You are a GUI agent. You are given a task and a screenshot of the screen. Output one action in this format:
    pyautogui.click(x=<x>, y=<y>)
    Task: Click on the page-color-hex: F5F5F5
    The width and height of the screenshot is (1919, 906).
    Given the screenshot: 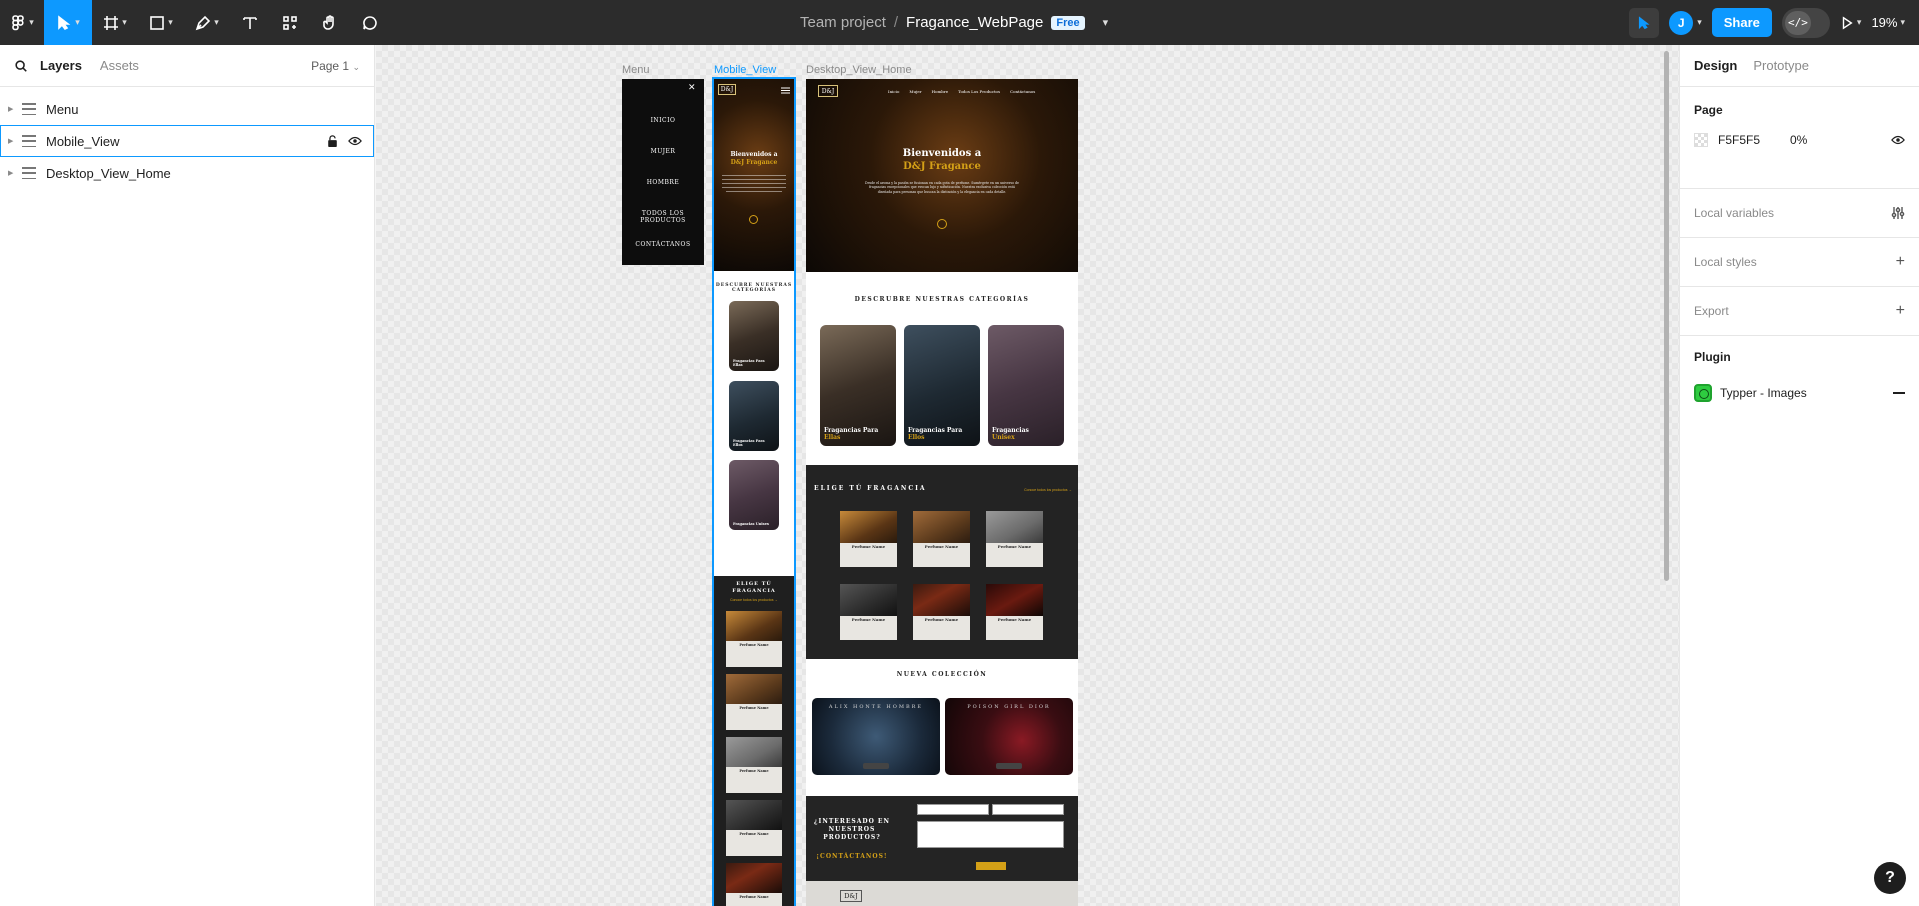 What is the action you would take?
    pyautogui.click(x=1754, y=140)
    